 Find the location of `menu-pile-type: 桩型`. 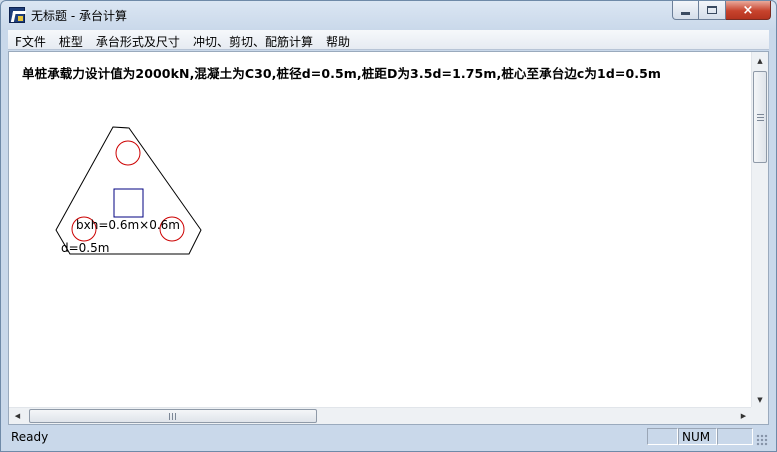

menu-pile-type: 桩型 is located at coordinates (70, 39).